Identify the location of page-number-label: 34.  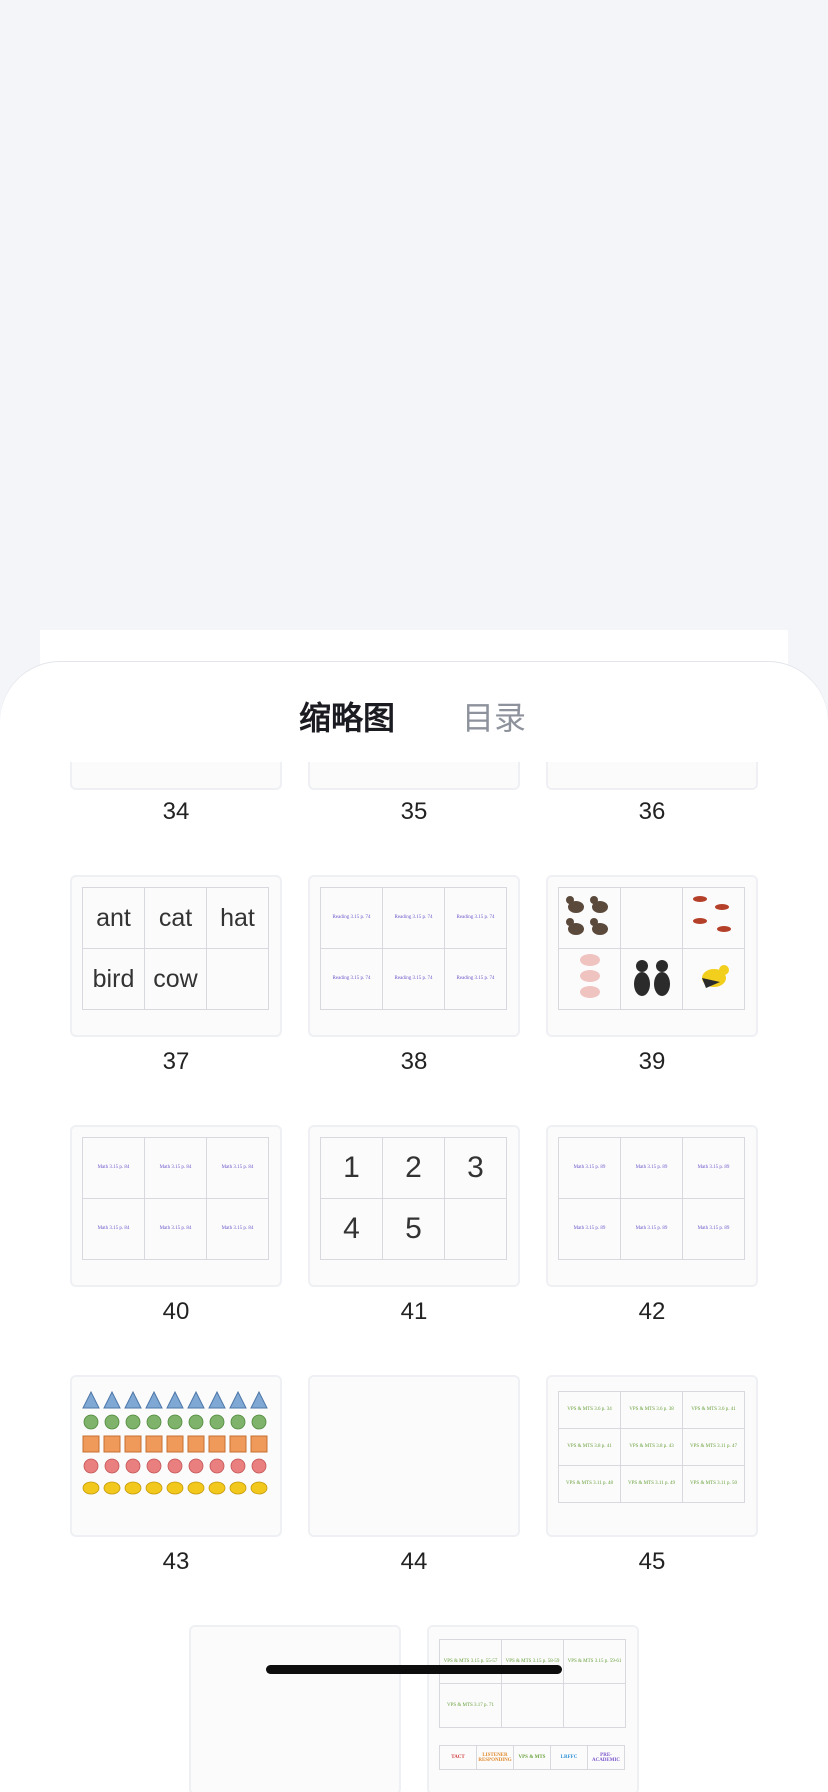
(176, 811).